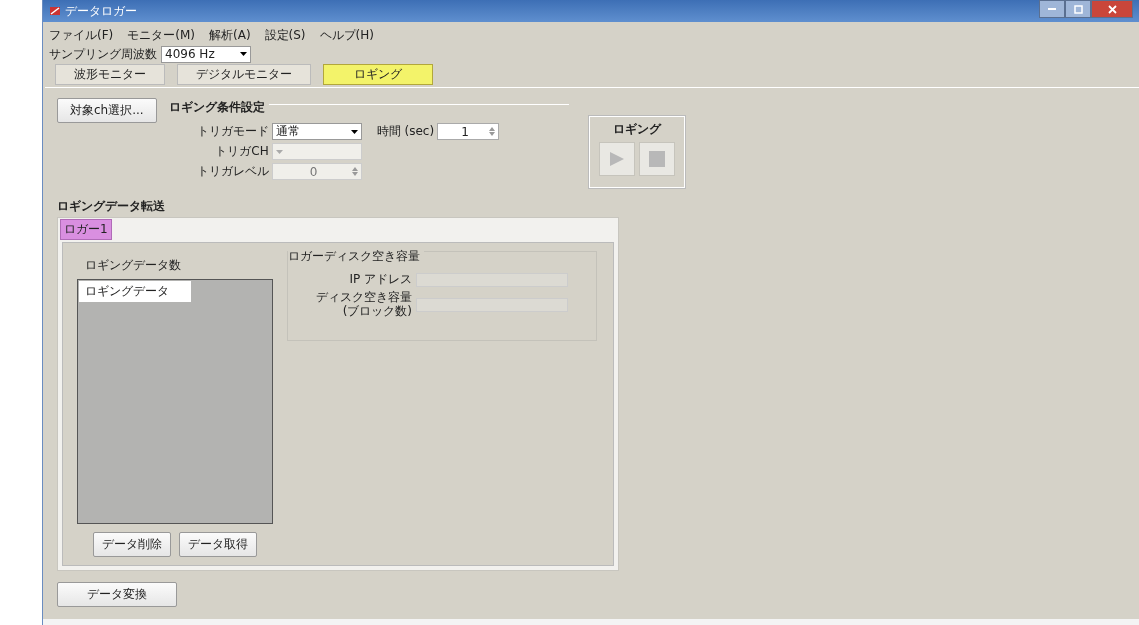 Image resolution: width=1139 pixels, height=625 pixels. I want to click on menu-item: モニター(M), so click(161, 35).